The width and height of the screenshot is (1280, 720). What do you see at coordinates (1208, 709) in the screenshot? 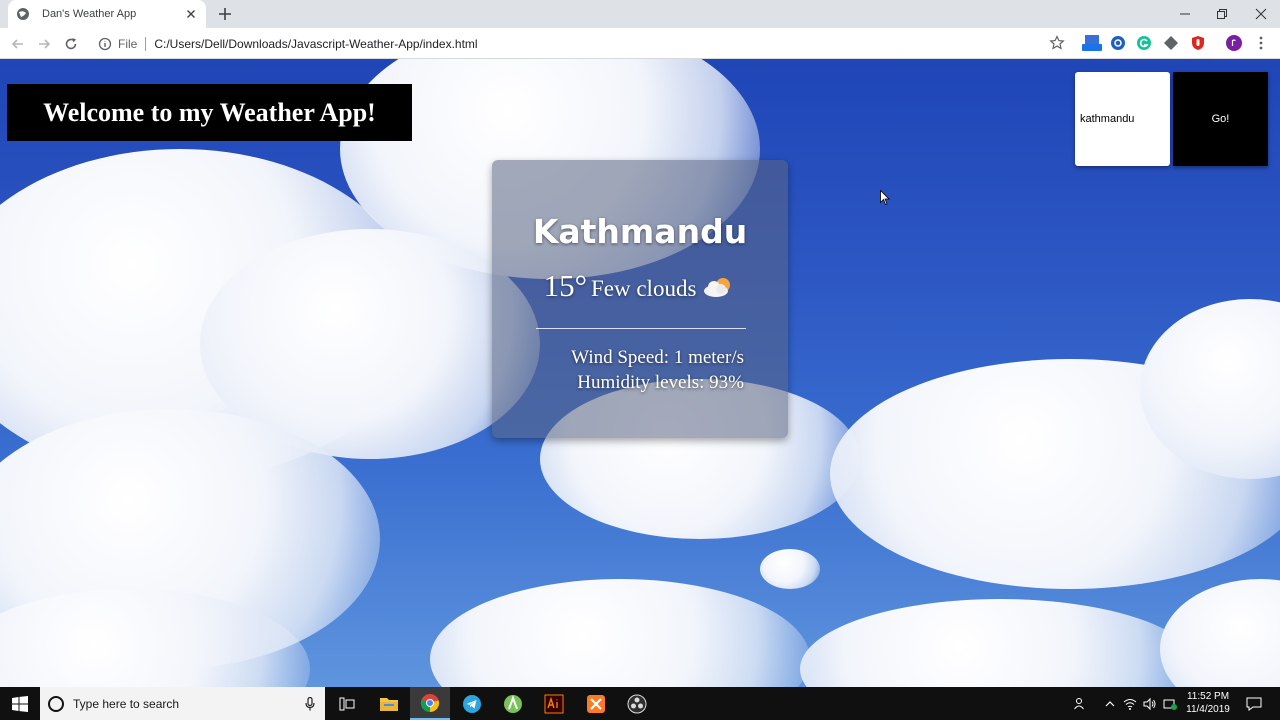
I see `clock-date: 11/4/2019` at bounding box center [1208, 709].